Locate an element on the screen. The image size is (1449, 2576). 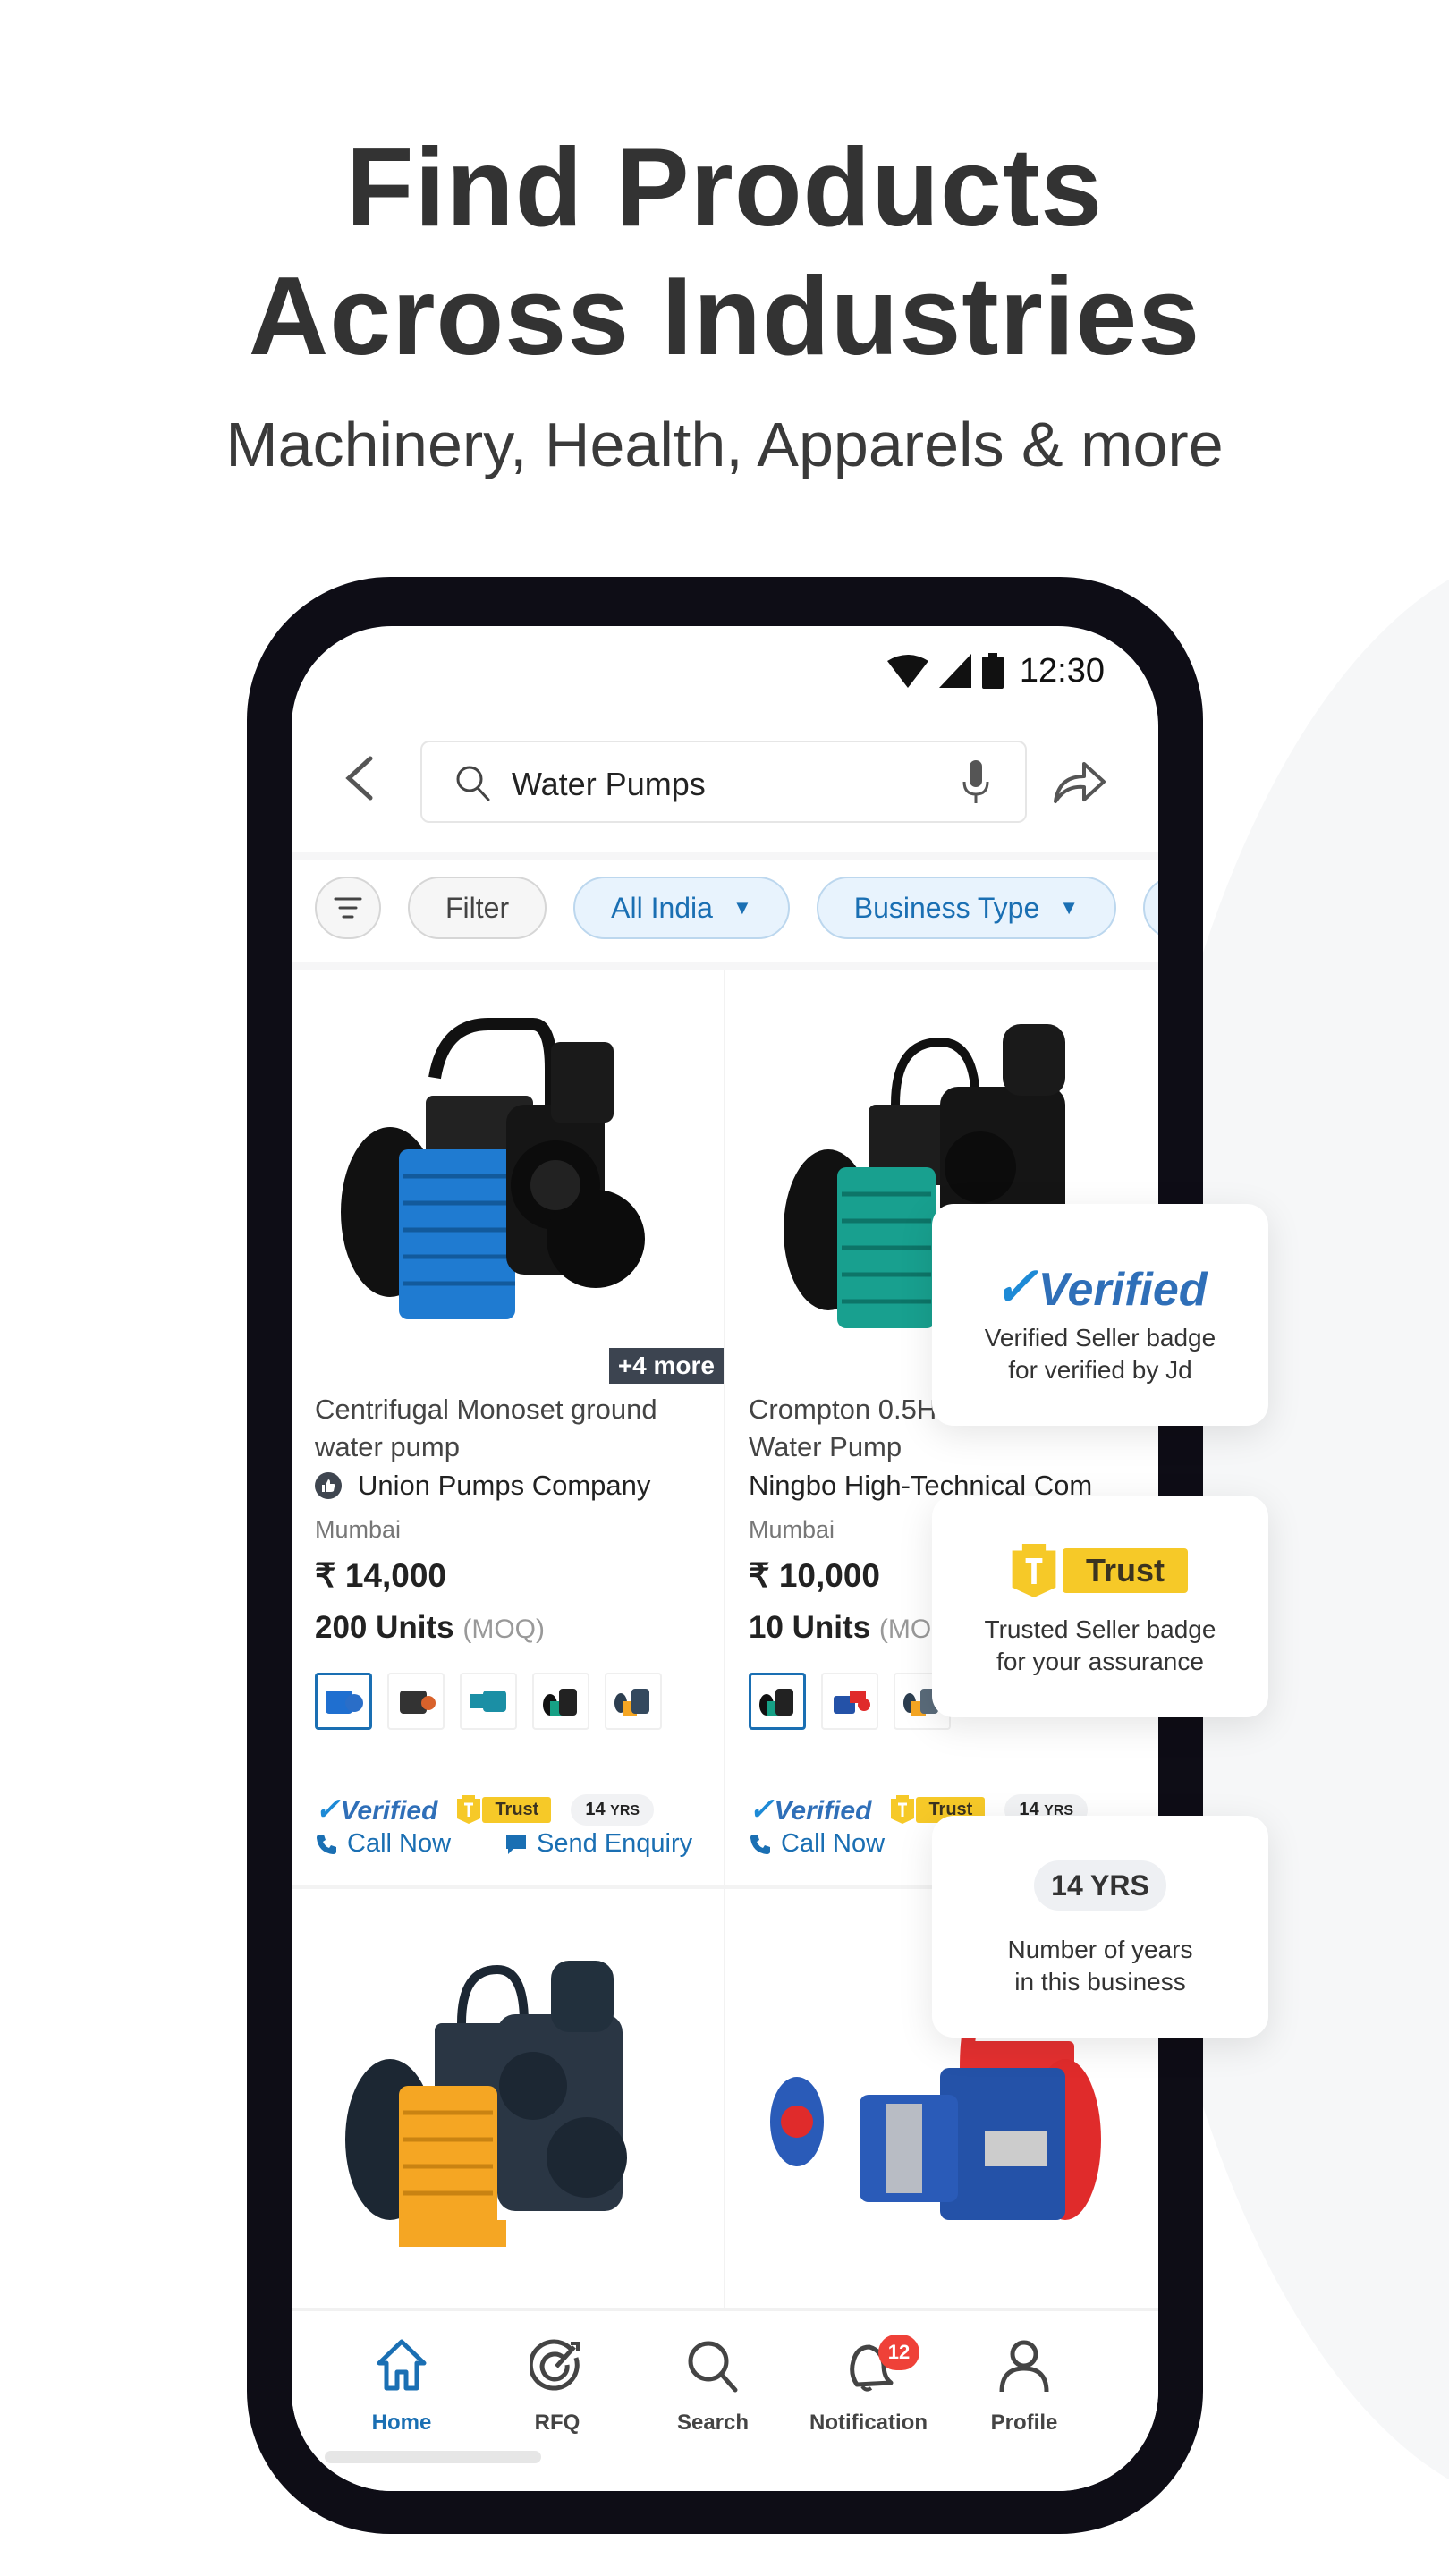
phone-icon is located at coordinates (760, 1844).